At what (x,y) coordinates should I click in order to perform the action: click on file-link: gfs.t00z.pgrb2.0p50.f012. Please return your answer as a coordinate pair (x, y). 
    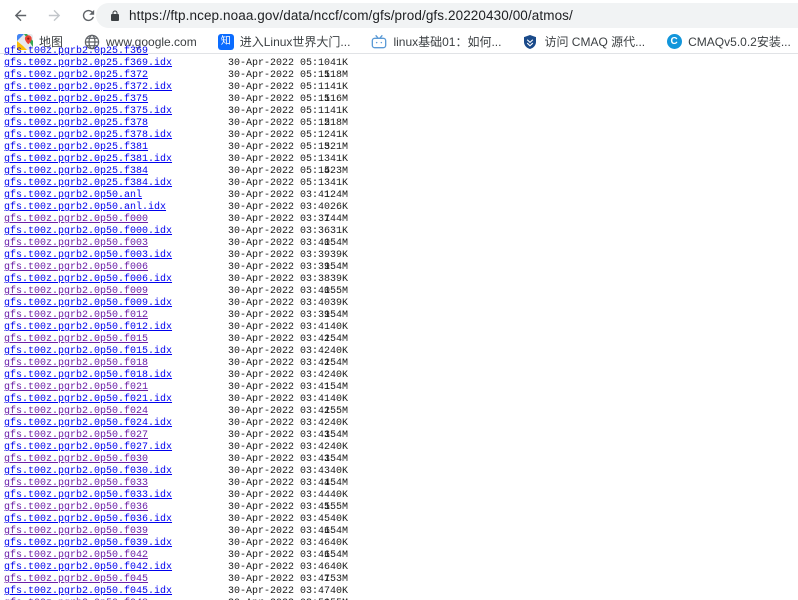
    Looking at the image, I should click on (76, 316).